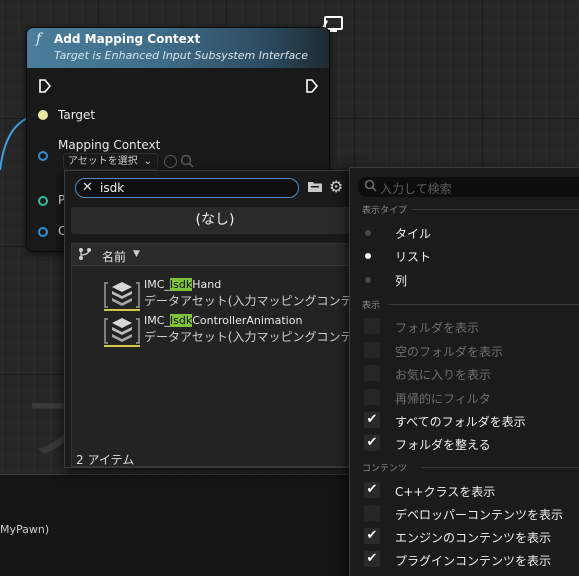 The height and width of the screenshot is (576, 579). I want to click on node-title: Add Mapping Context, so click(127, 39).